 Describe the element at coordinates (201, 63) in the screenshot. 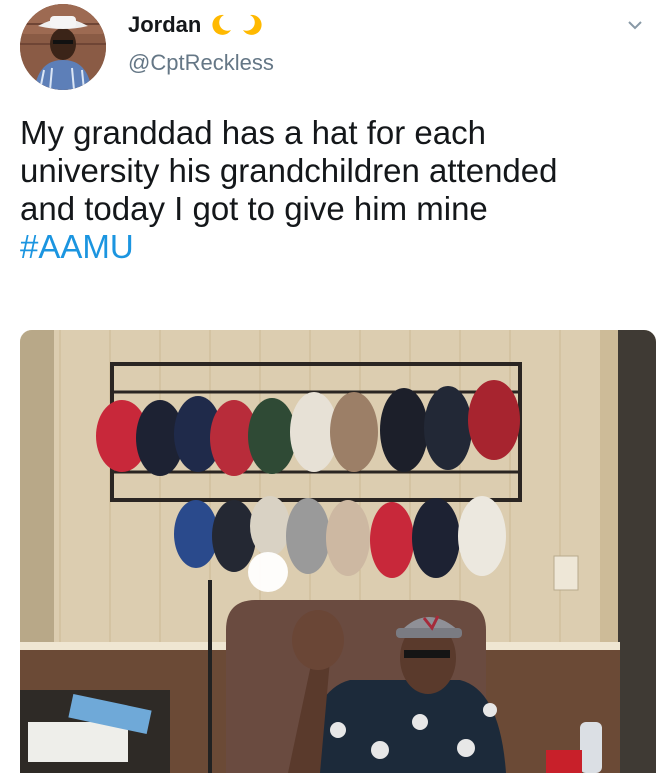

I see `author-handle: @CptReckless` at that location.